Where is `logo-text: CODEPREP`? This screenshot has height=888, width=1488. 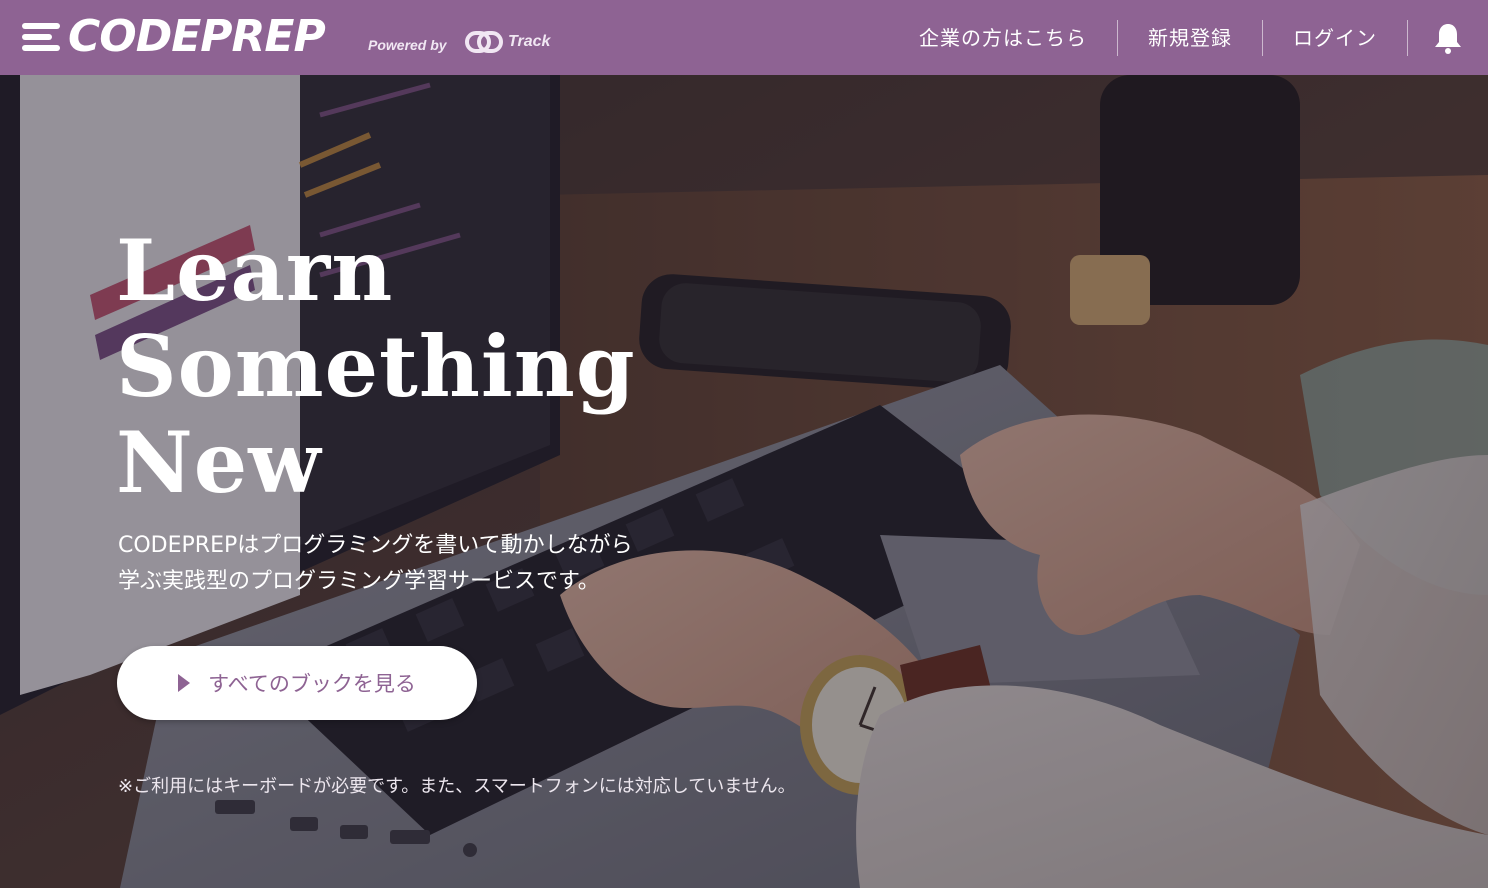
logo-text: CODEPREP is located at coordinates (197, 36).